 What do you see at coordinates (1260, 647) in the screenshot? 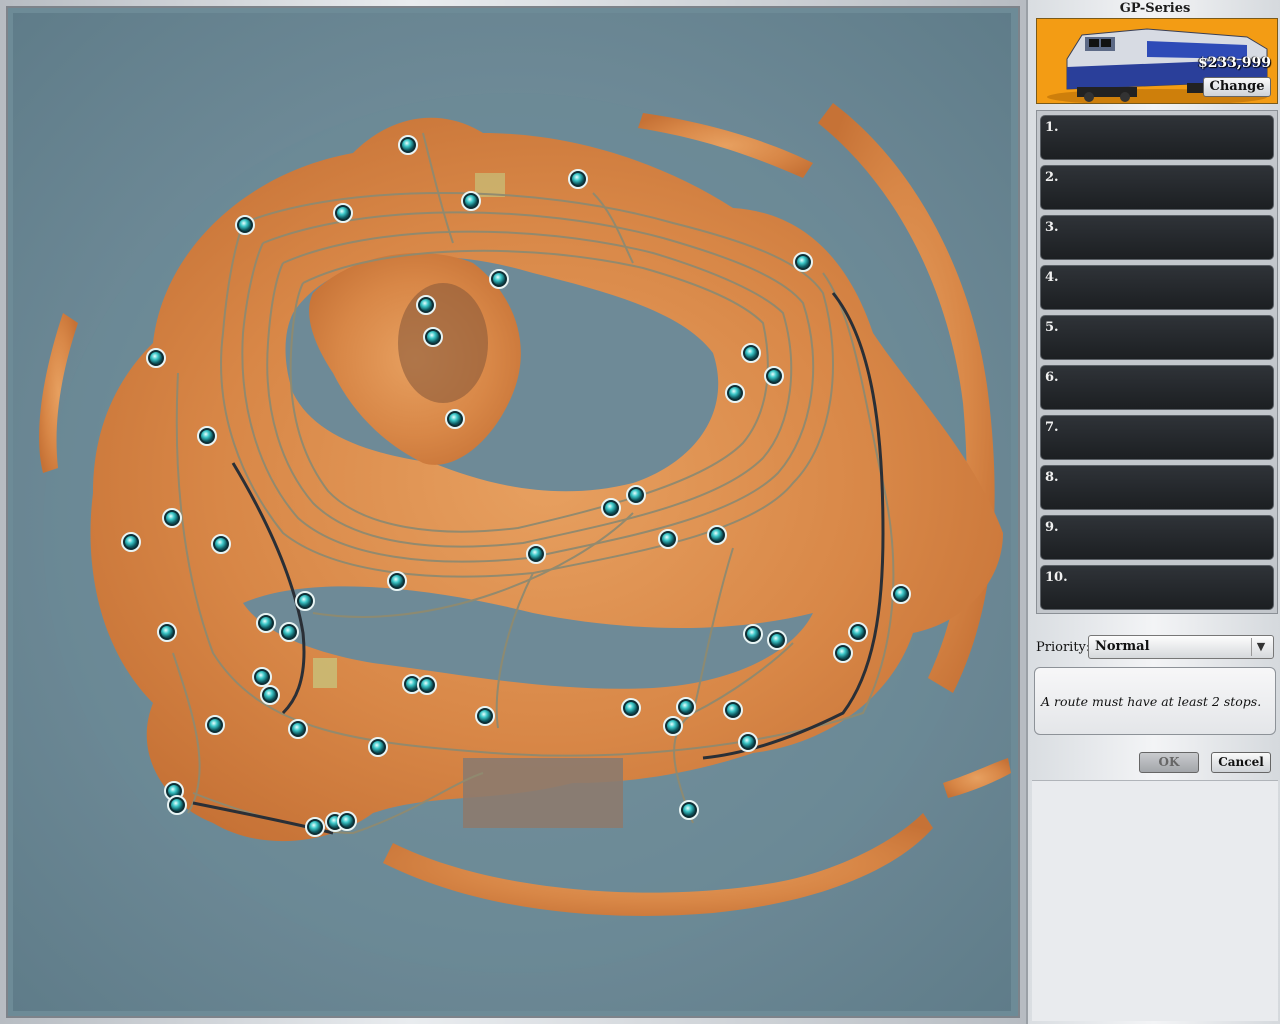
I see `chevron-down-icon: ▼` at bounding box center [1260, 647].